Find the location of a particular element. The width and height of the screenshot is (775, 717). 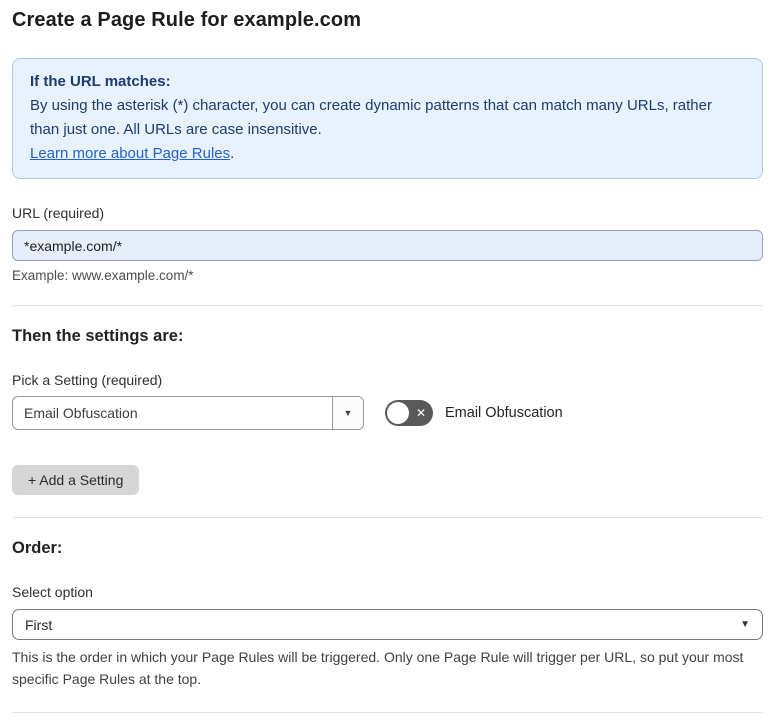

url-example-hint: Example: www.example.com/* is located at coordinates (103, 275).